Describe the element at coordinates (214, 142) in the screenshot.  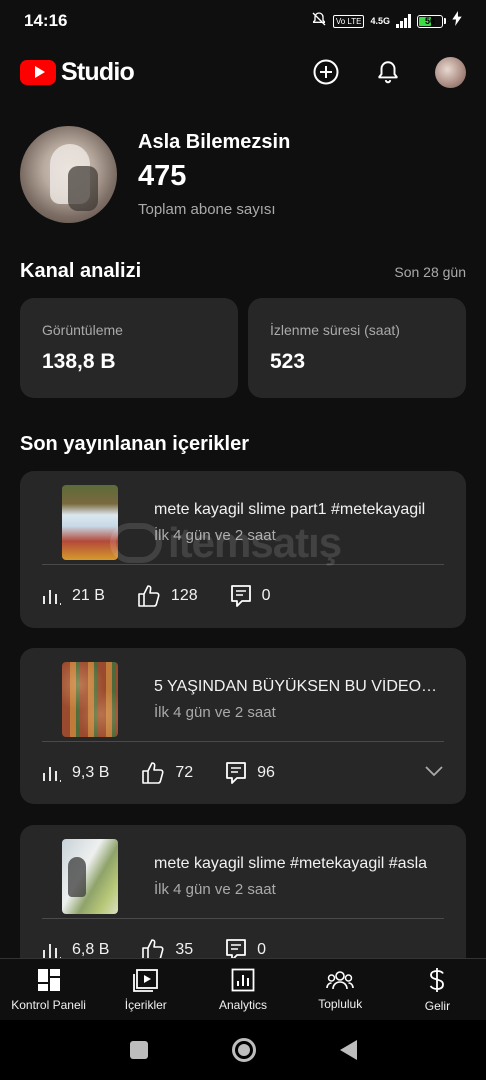
I see `channel-name: Asla Bilemezsin` at that location.